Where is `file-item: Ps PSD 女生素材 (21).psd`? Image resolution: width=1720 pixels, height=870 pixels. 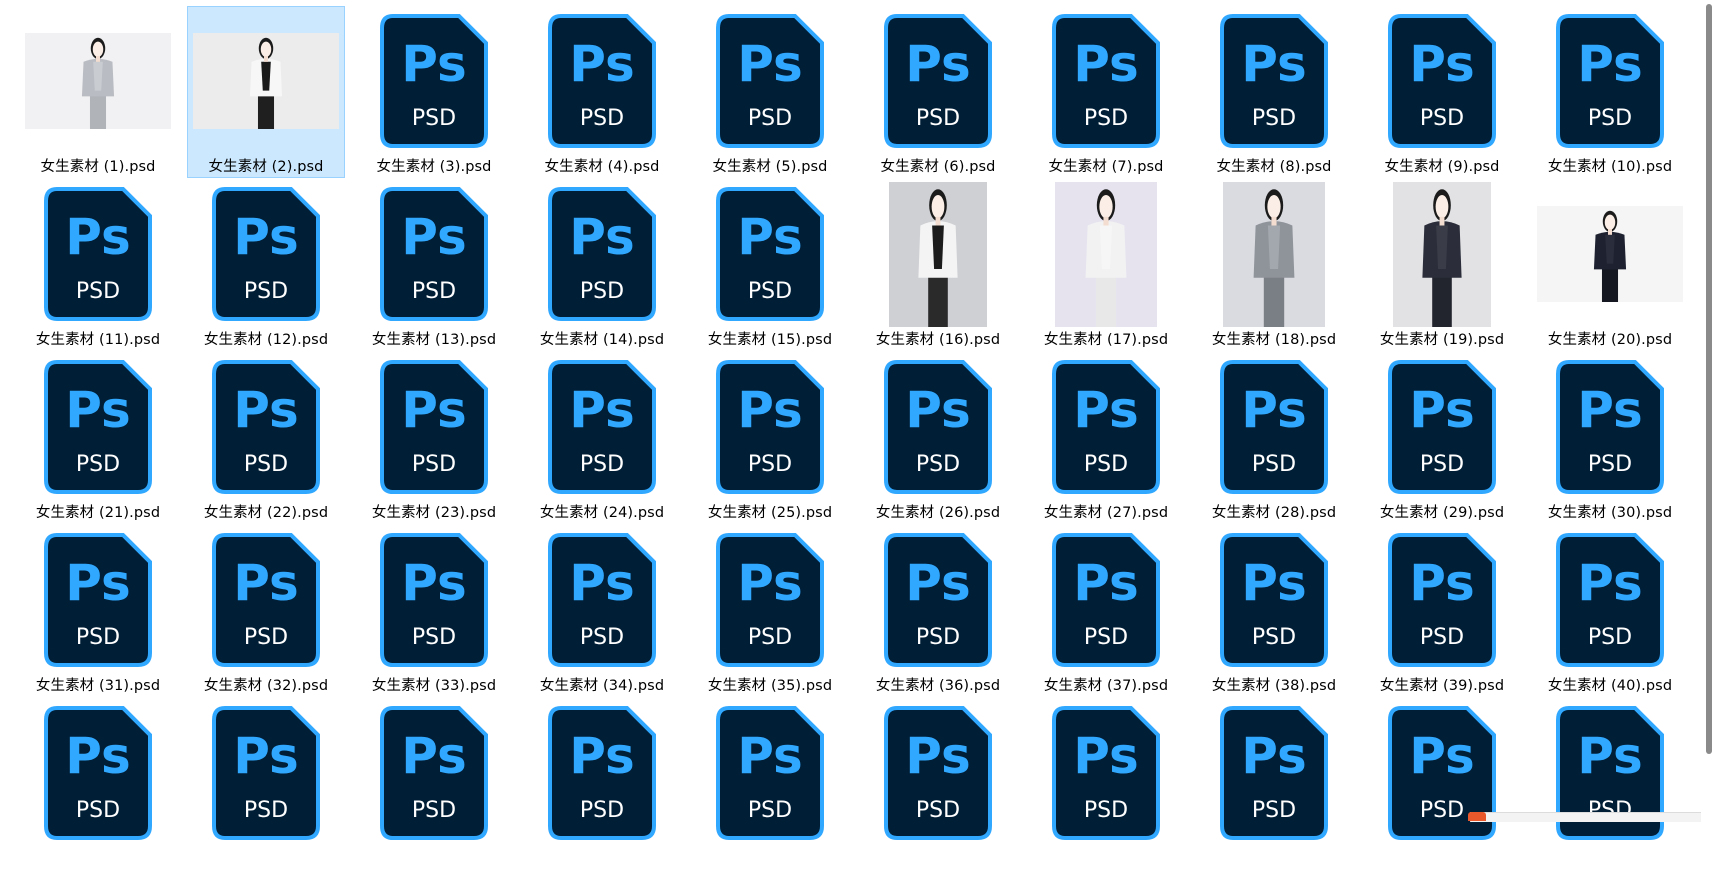
file-item: Ps PSD 女生素材 (21).psd is located at coordinates (98, 438).